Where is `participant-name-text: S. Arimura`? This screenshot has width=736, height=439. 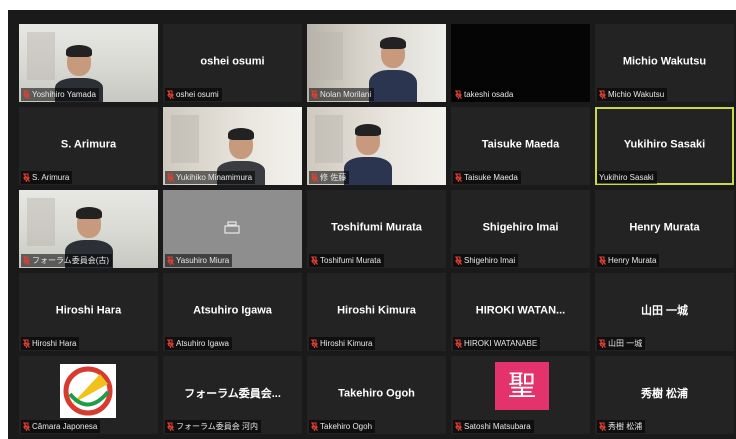
participant-name-text: S. Arimura is located at coordinates (51, 177).